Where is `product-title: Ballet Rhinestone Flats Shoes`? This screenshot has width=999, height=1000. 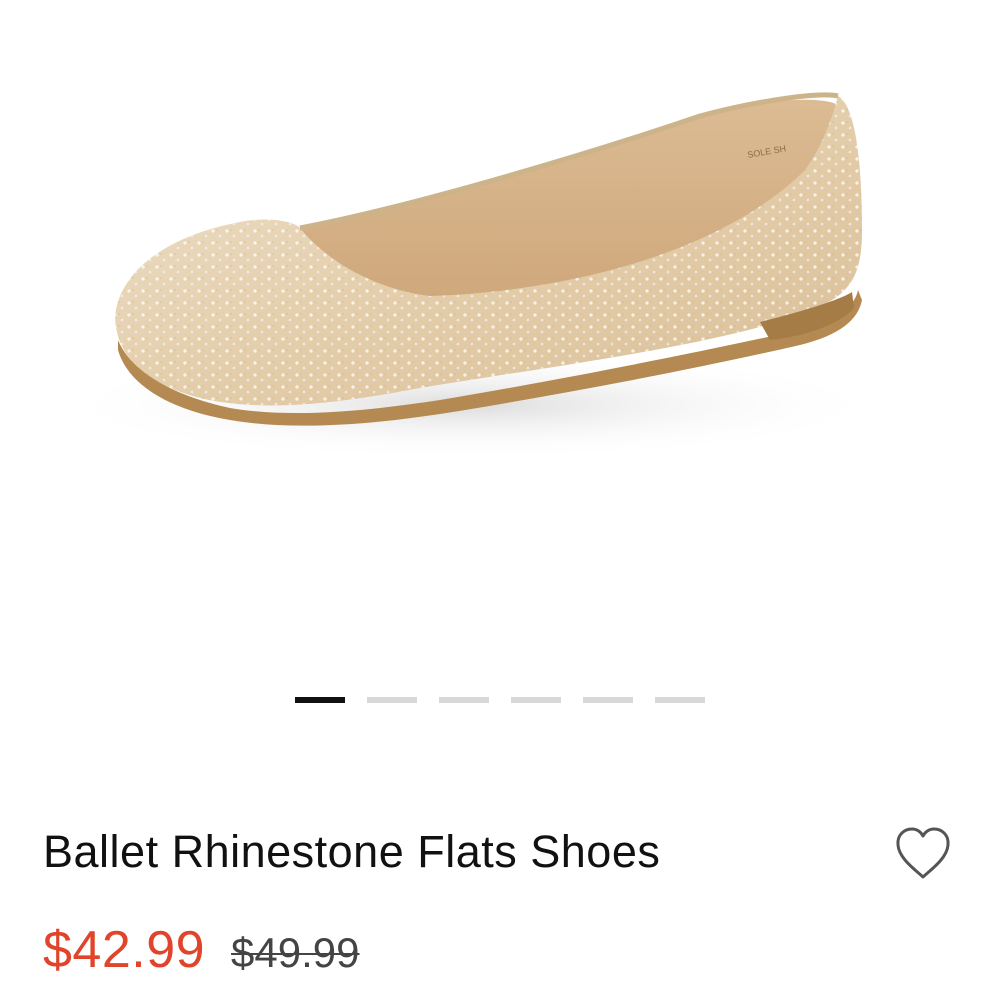
product-title: Ballet Rhinestone Flats Shoes is located at coordinates (352, 851).